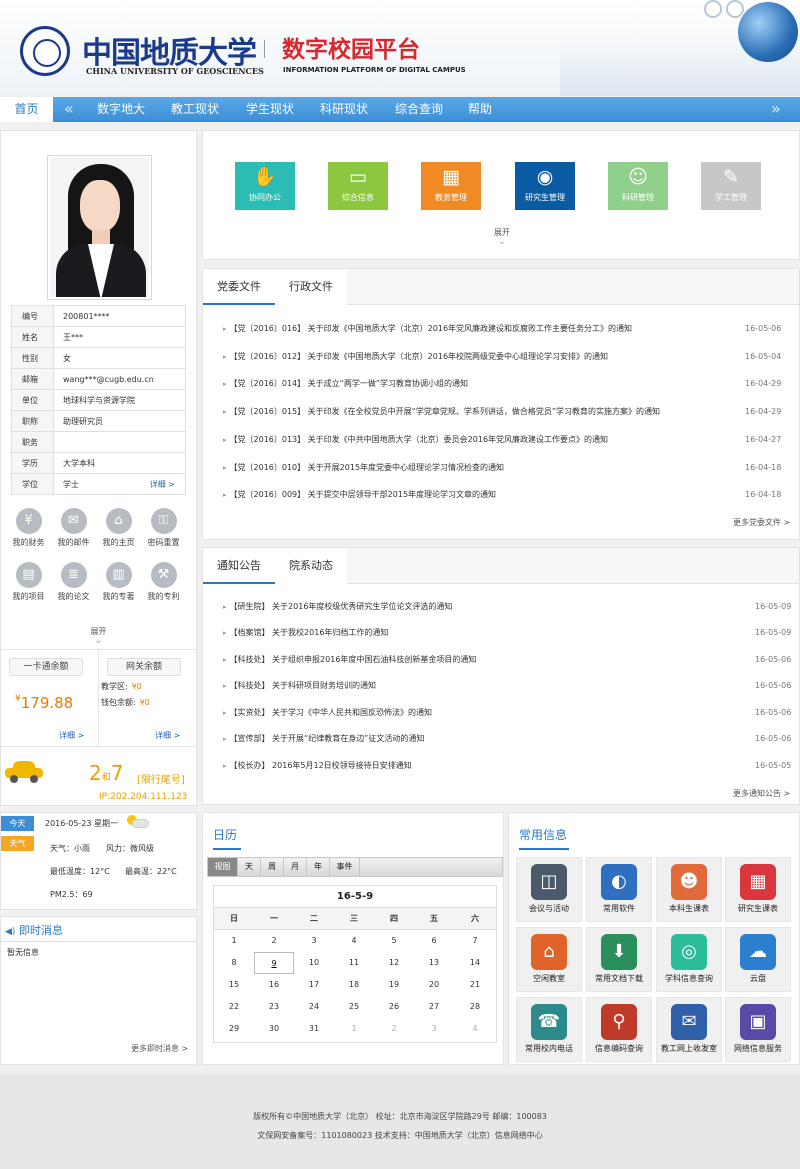 The height and width of the screenshot is (1169, 800). Describe the element at coordinates (163, 582) in the screenshot. I see `my-patents-link: ⚒ 我的专利` at that location.